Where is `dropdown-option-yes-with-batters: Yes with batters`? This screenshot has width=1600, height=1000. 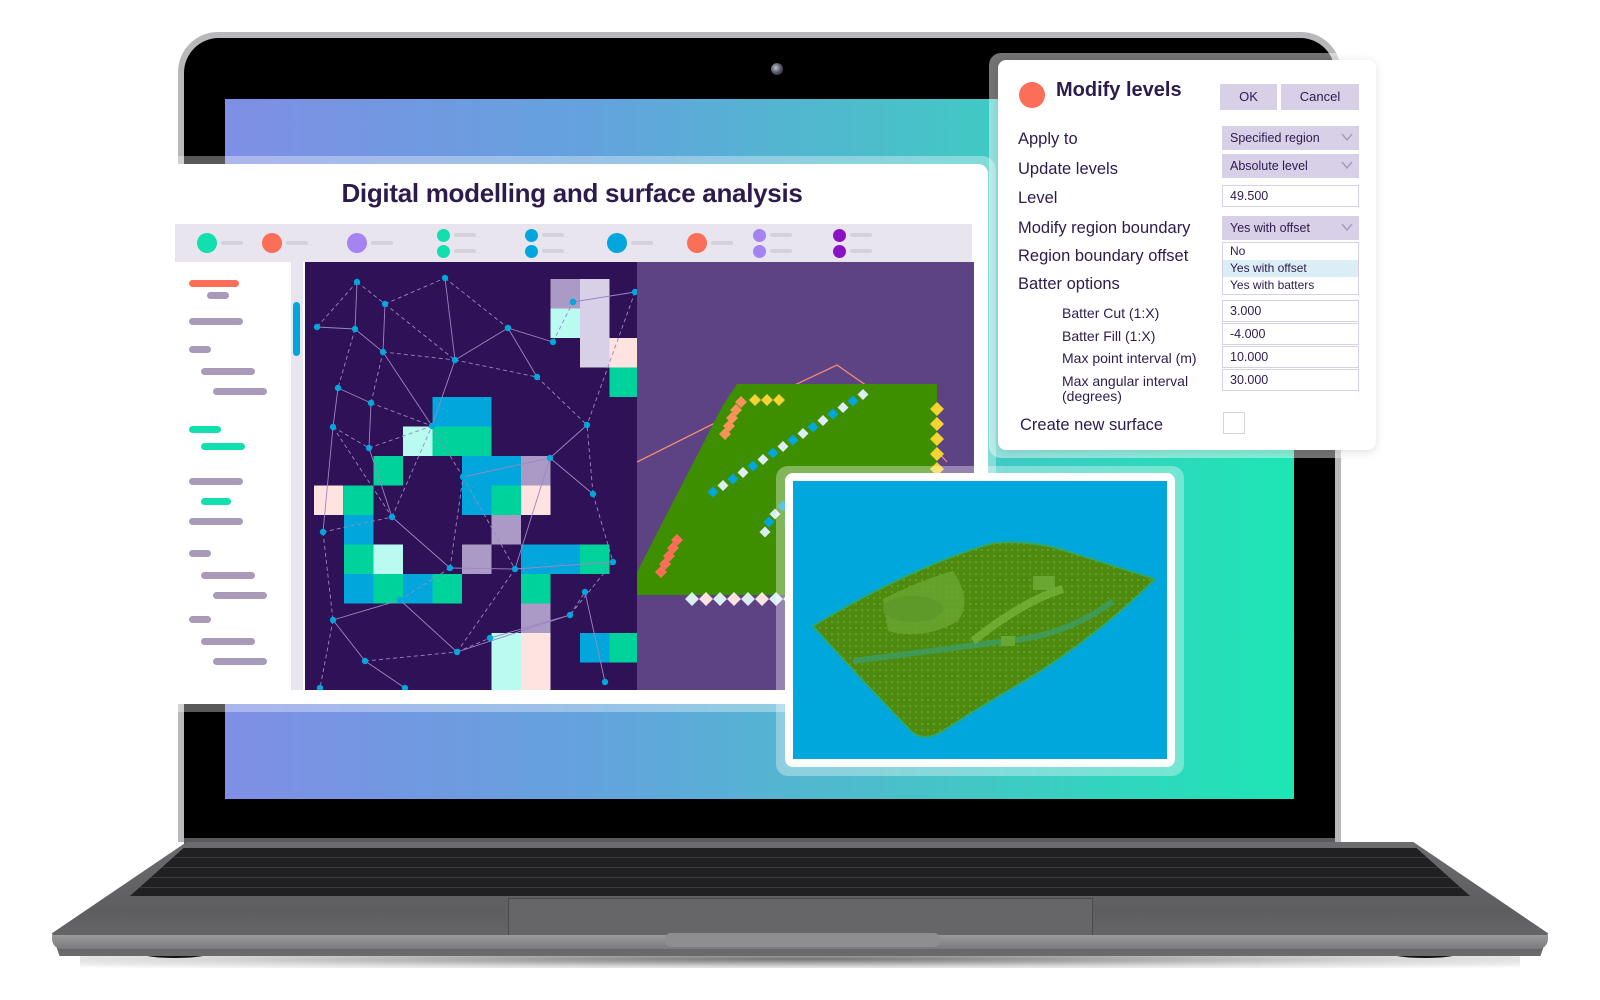 dropdown-option-yes-with-batters: Yes with batters is located at coordinates (1290, 285).